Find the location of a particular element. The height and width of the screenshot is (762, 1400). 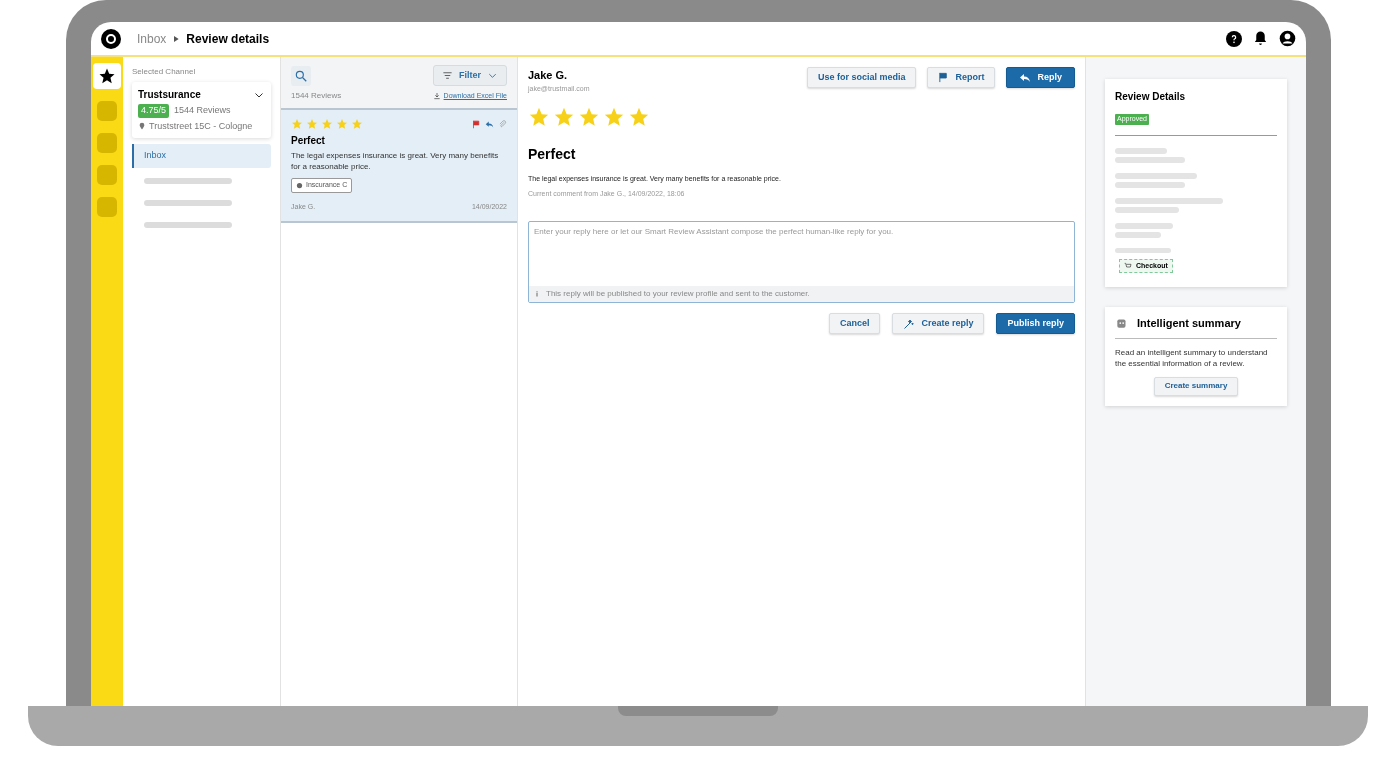

reviewer-name: Jake G. is located at coordinates (548, 75).